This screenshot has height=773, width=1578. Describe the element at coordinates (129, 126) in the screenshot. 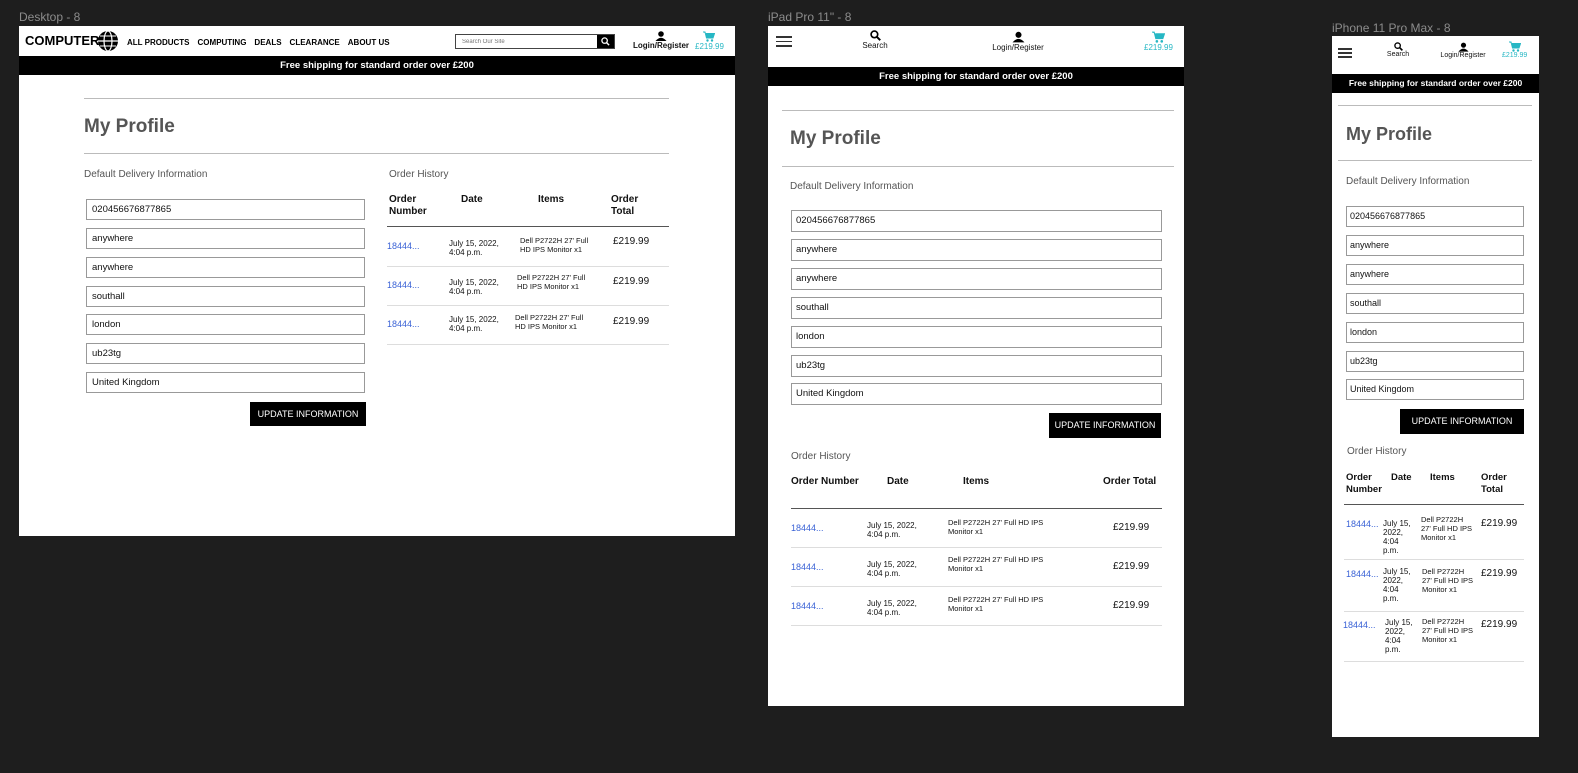

I see `page-title: My Profile` at that location.